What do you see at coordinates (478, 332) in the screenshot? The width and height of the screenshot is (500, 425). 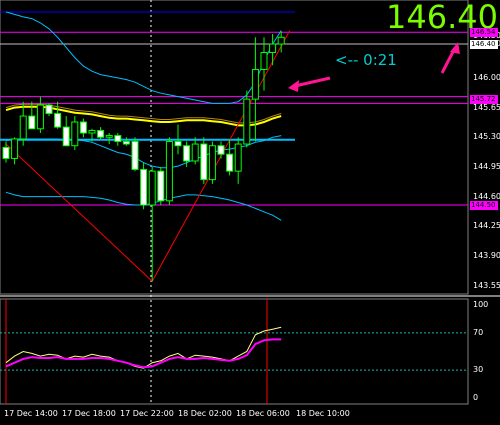 I see `indicator-tick-label: 70` at bounding box center [478, 332].